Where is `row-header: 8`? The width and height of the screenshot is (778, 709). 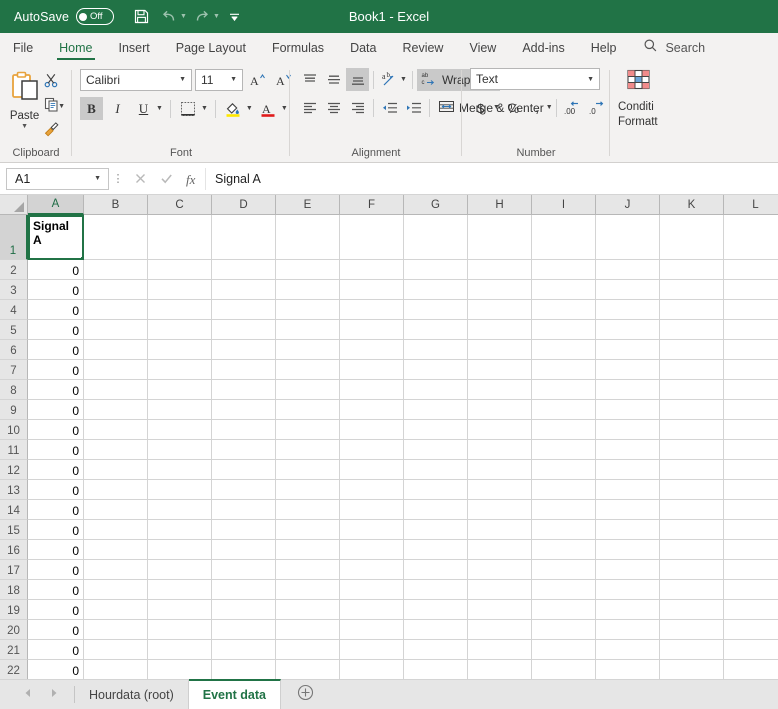
row-header: 8 is located at coordinates (14, 390).